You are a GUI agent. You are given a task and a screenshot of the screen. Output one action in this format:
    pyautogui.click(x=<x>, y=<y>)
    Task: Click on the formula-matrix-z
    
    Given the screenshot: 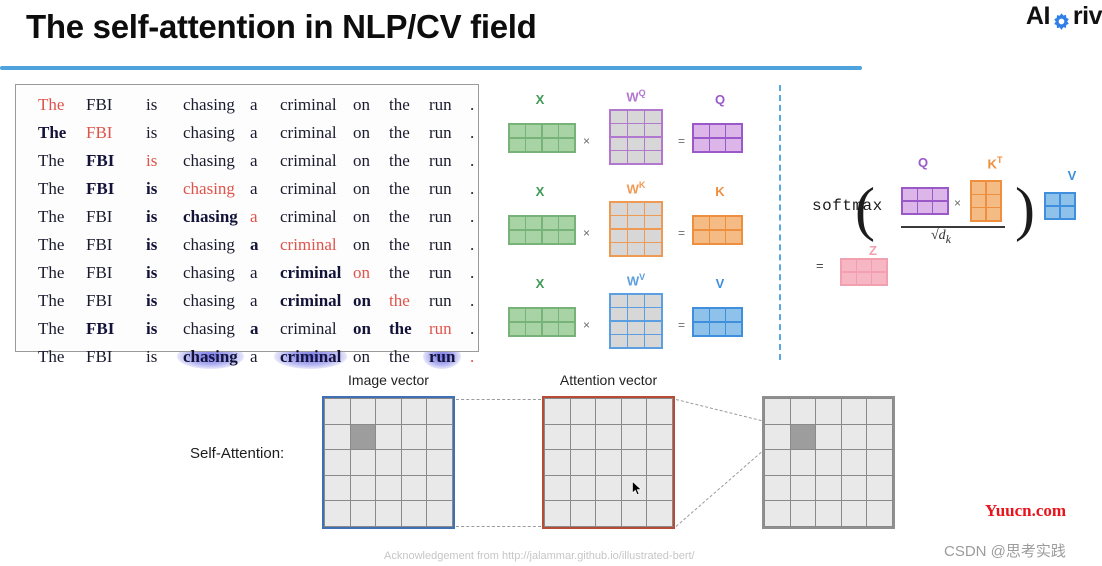 What is the action you would take?
    pyautogui.click(x=864, y=272)
    